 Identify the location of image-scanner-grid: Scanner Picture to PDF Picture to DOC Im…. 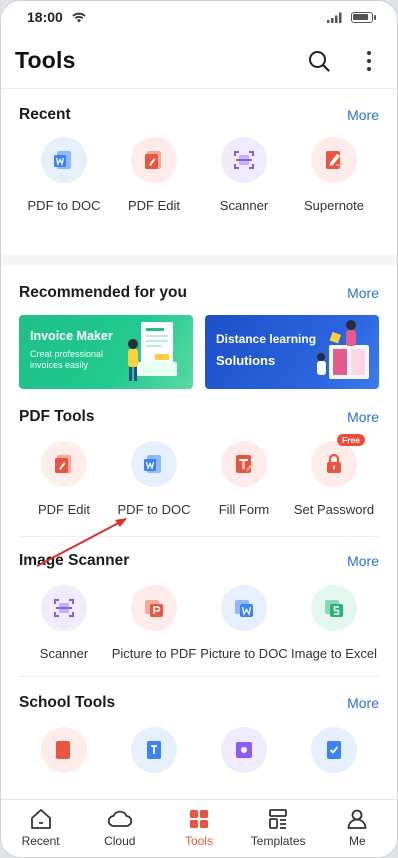
(199, 616).